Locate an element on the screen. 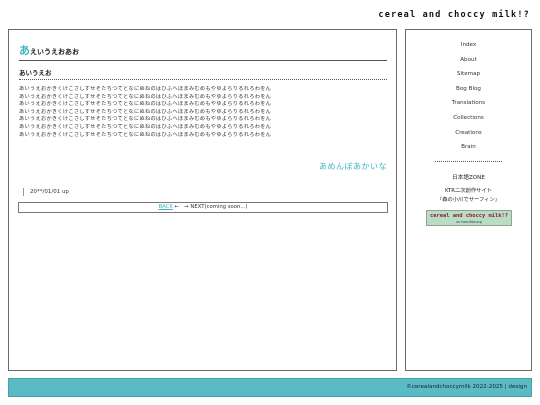  nav-item-sitemap: Sitemap is located at coordinates (468, 76).